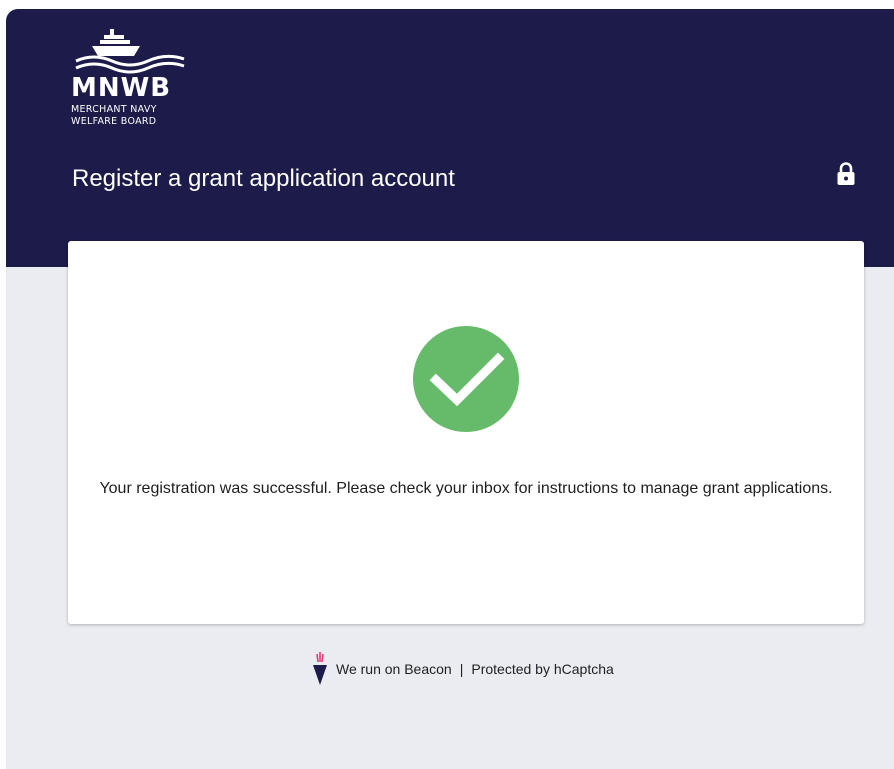  What do you see at coordinates (542, 669) in the screenshot?
I see `hcaptcha-link: Protected by hCaptcha` at bounding box center [542, 669].